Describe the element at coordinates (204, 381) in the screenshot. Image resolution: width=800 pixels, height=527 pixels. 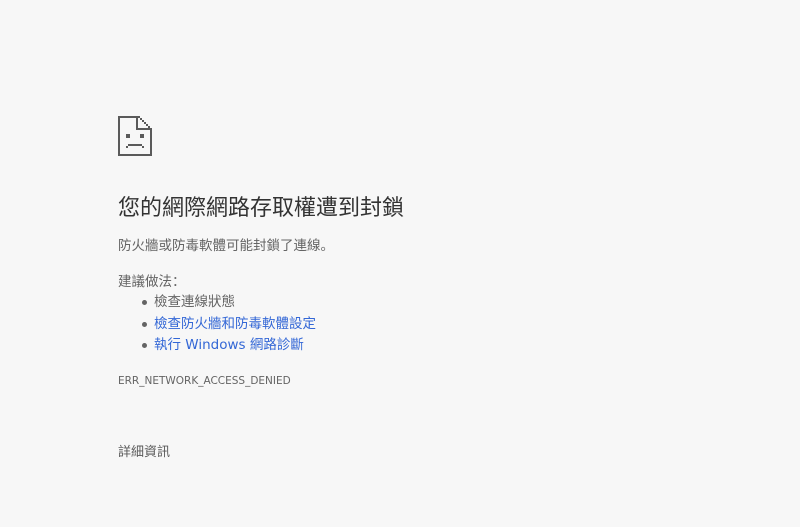
I see `error-code: ERR_NETWORK_ACCESS_DENIED` at that location.